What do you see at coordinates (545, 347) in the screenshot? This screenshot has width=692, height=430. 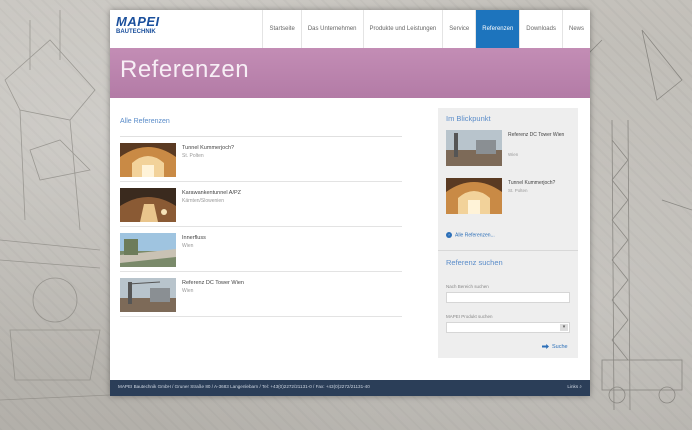 I see `arrow-right-icon` at bounding box center [545, 347].